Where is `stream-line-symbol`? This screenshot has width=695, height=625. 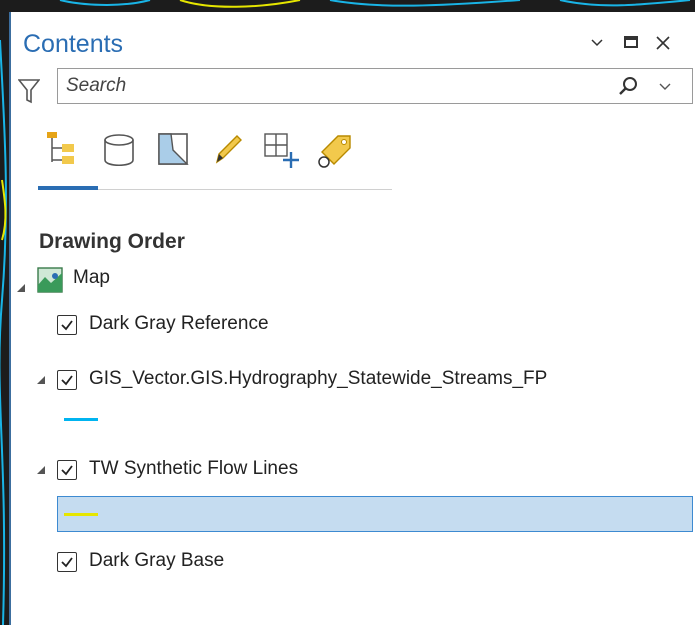 stream-line-symbol is located at coordinates (81, 419).